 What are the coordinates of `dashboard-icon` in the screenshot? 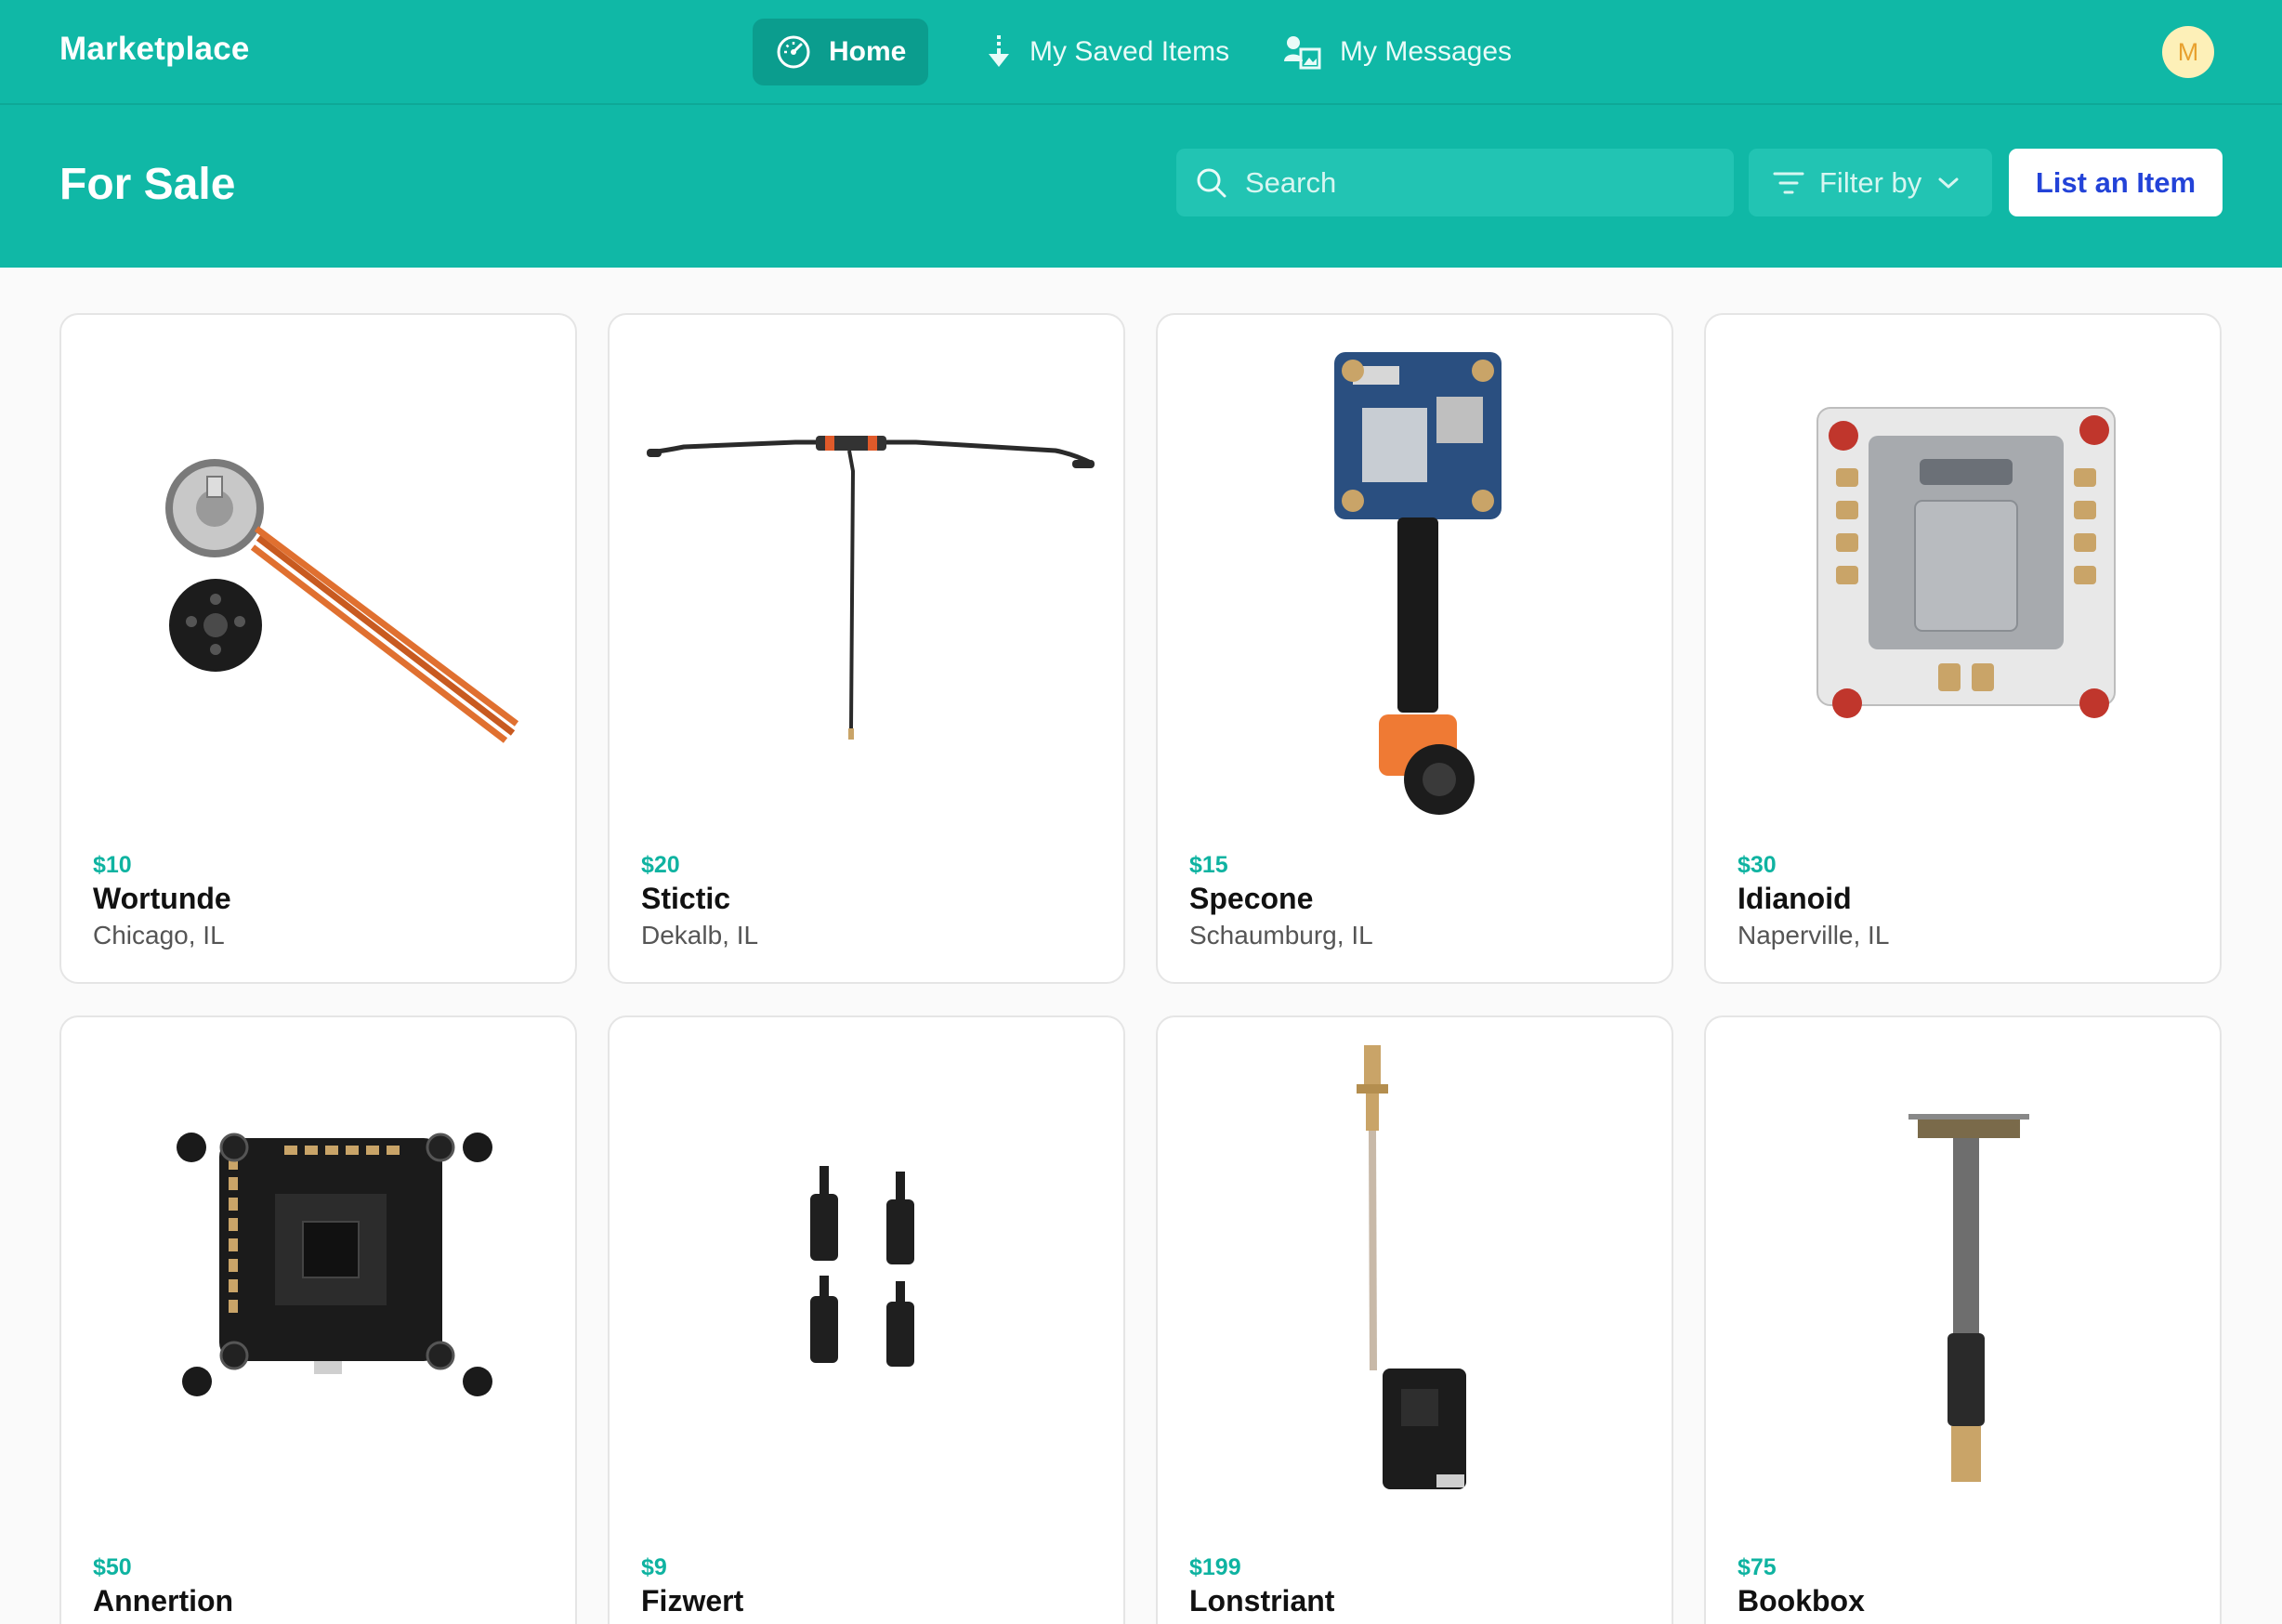 It's located at (793, 52).